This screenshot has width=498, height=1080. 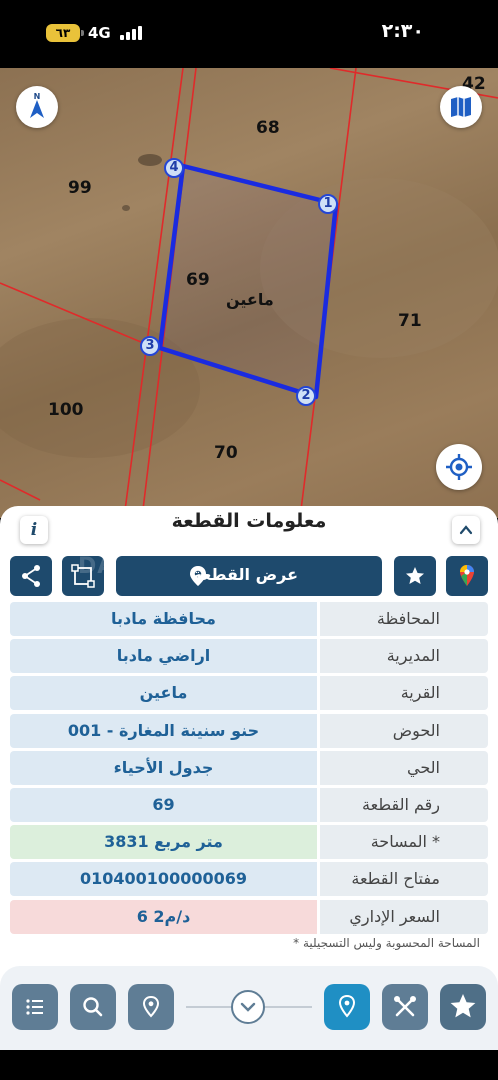 I want to click on basin-value: حنو سنينة المغارة - 001, so click(x=163, y=730).